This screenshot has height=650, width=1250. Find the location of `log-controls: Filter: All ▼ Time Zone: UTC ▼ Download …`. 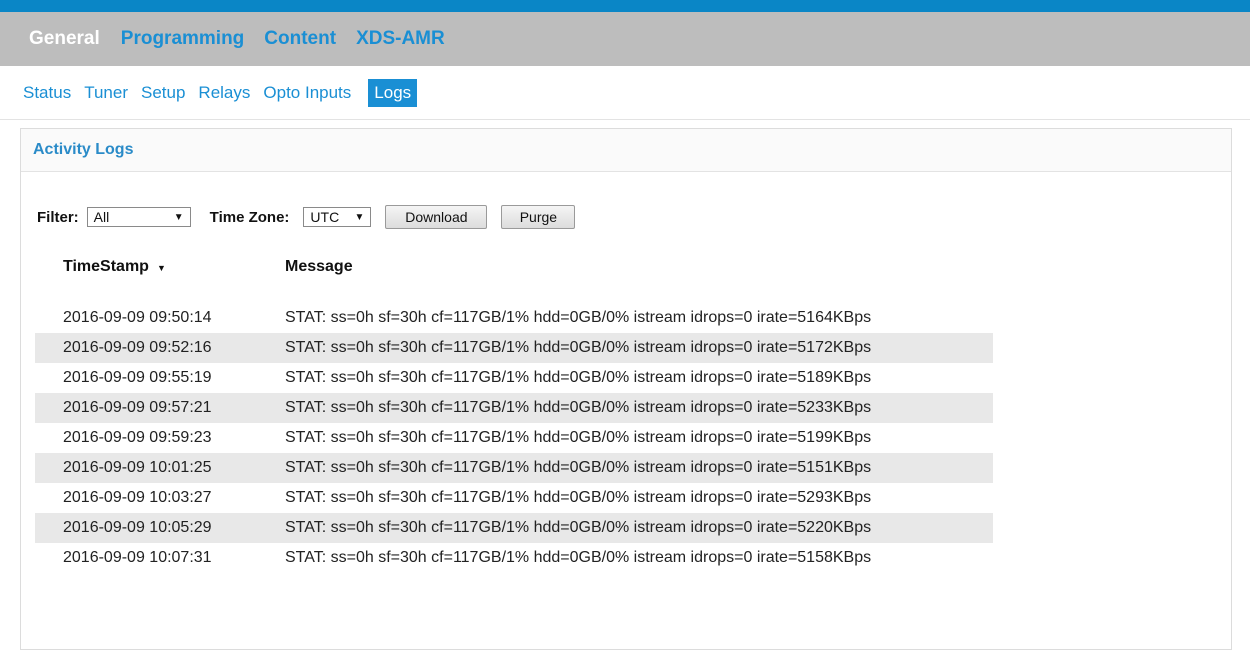

log-controls: Filter: All ▼ Time Zone: UTC ▼ Download … is located at coordinates (306, 217).